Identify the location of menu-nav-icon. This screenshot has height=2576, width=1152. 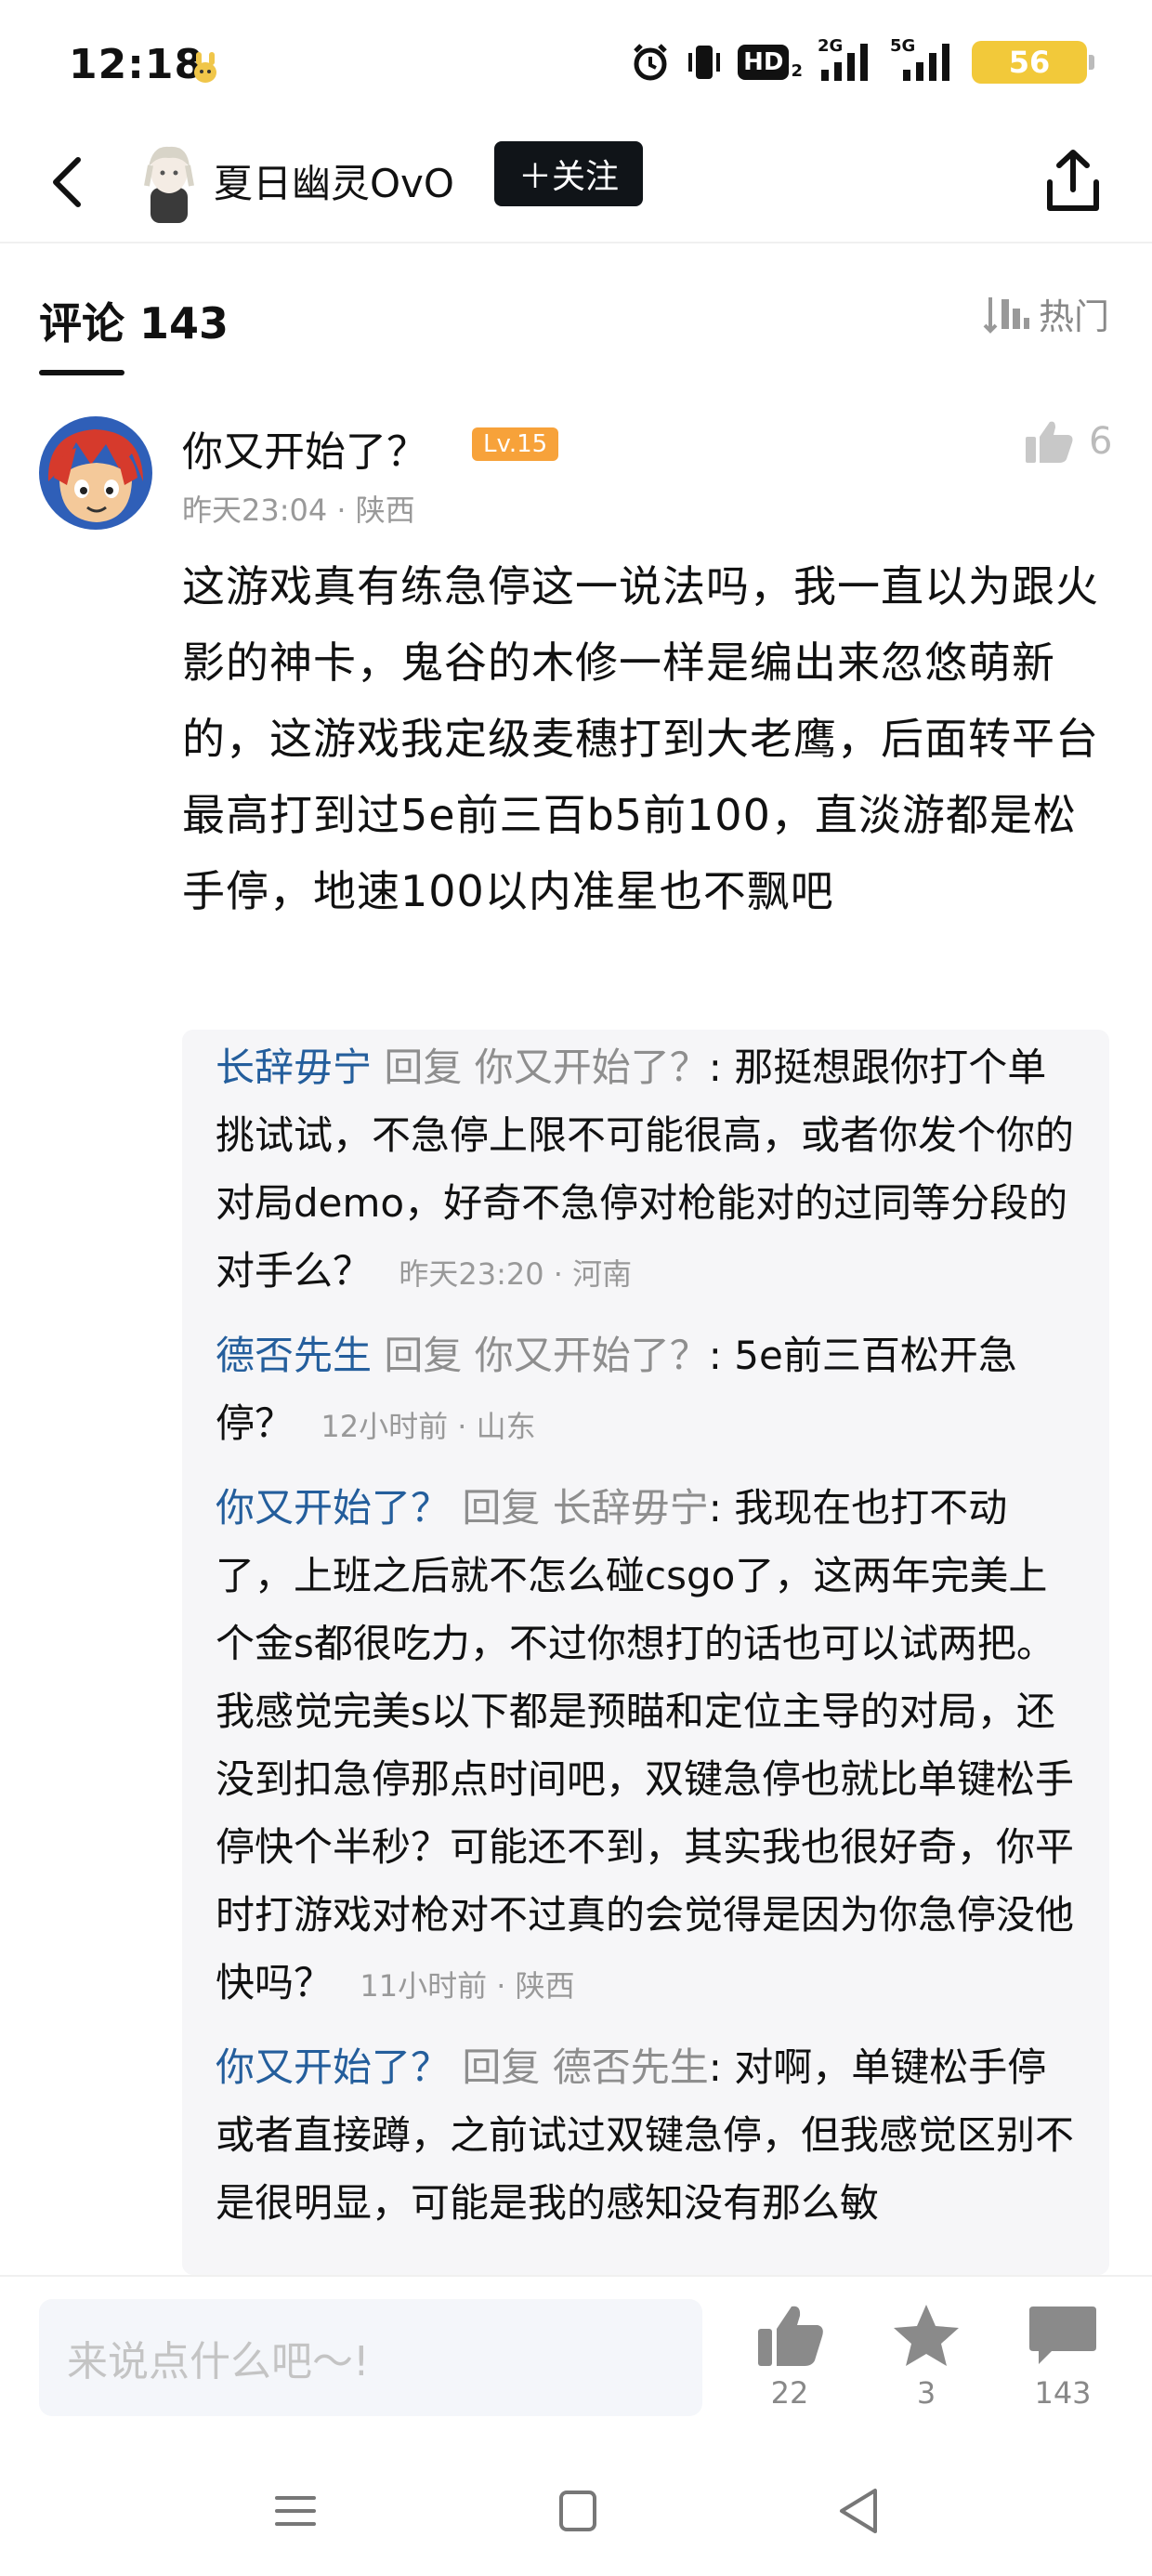
(295, 2511).